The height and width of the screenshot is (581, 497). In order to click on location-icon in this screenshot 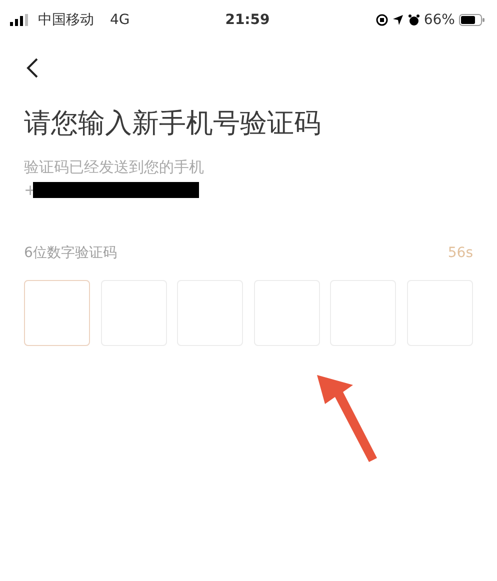, I will do `click(398, 20)`.